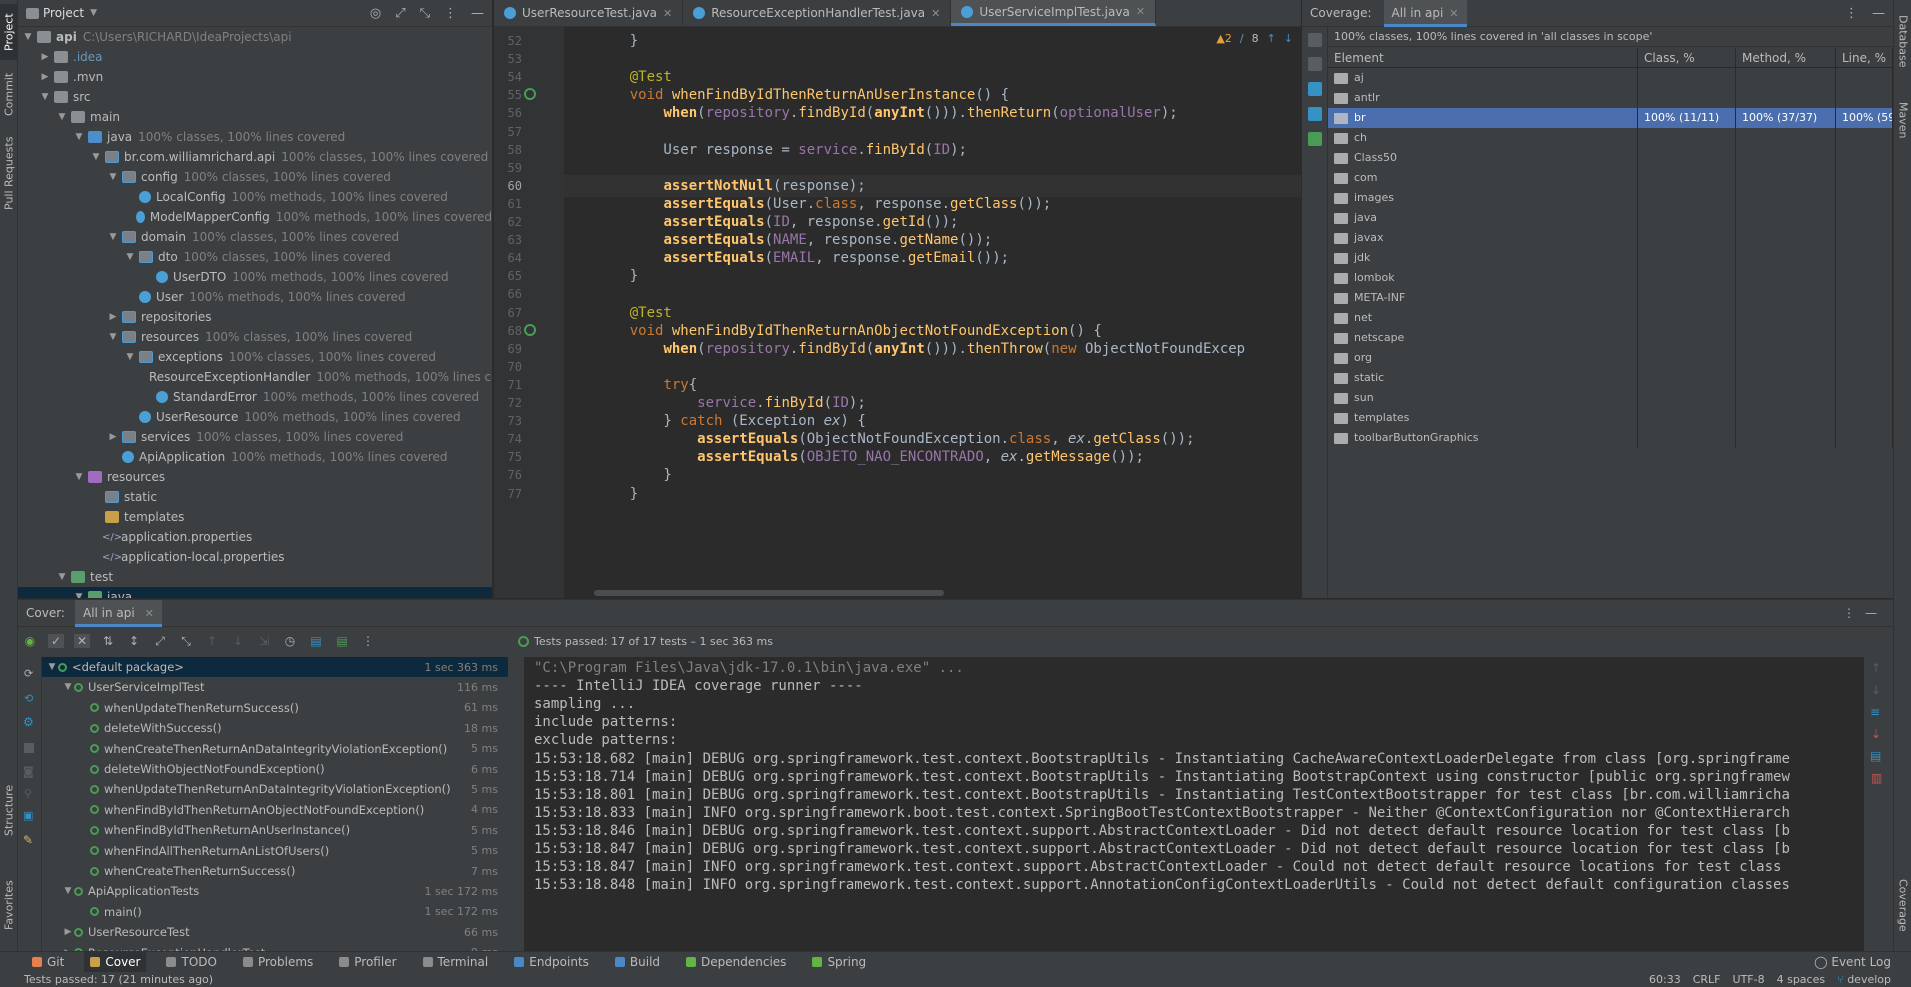 This screenshot has height=987, width=1911. What do you see at coordinates (9, 32) in the screenshot?
I see `project-tool-tab: Project` at bounding box center [9, 32].